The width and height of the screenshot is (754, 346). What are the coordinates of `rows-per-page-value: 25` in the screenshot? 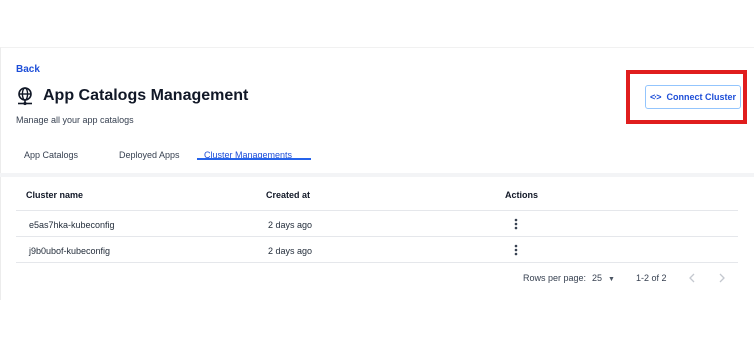 It's located at (597, 278).